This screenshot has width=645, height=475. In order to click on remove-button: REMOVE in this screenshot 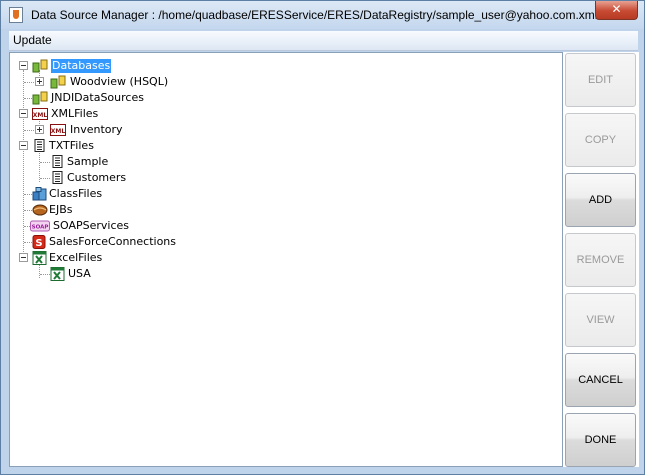, I will do `click(600, 260)`.